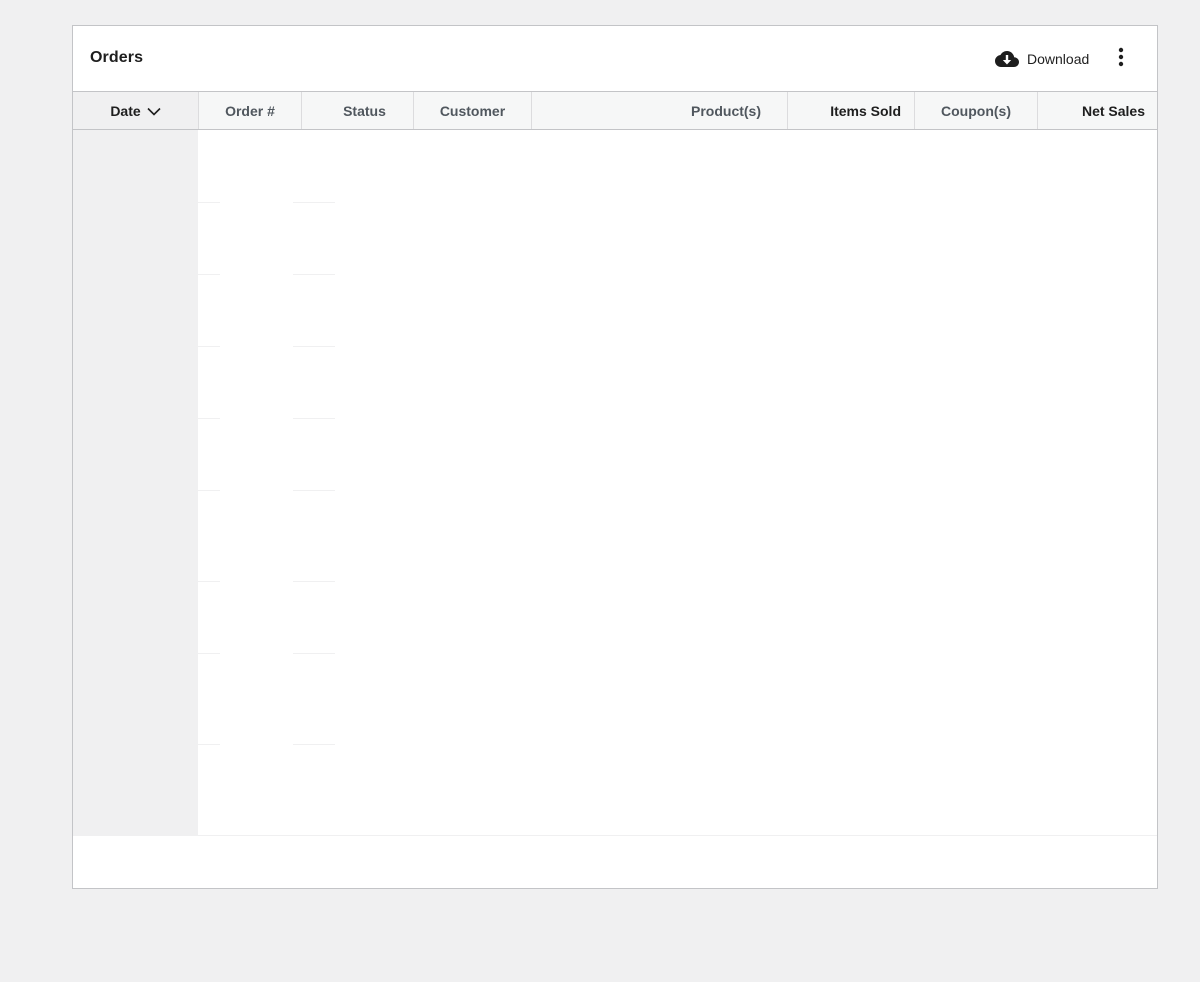 Image resolution: width=1200 pixels, height=982 pixels. What do you see at coordinates (1113, 110) in the screenshot?
I see `column-label-net-sales: Net Sales` at bounding box center [1113, 110].